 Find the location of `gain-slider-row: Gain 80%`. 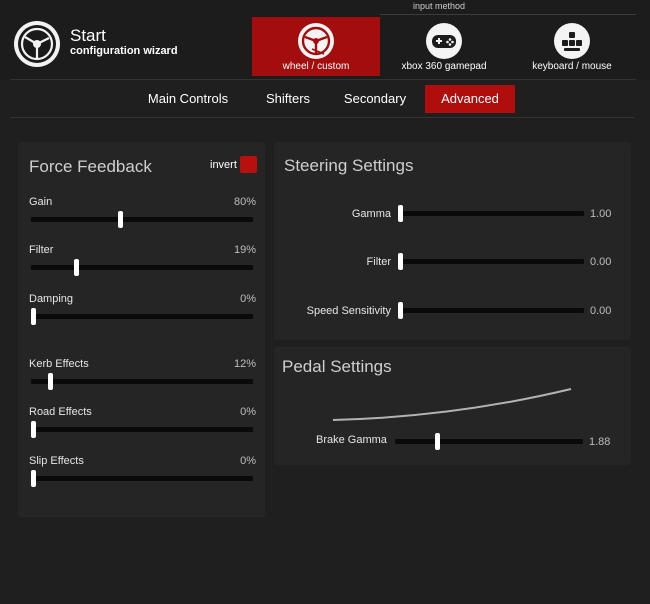

gain-slider-row: Gain 80% is located at coordinates (144, 216).